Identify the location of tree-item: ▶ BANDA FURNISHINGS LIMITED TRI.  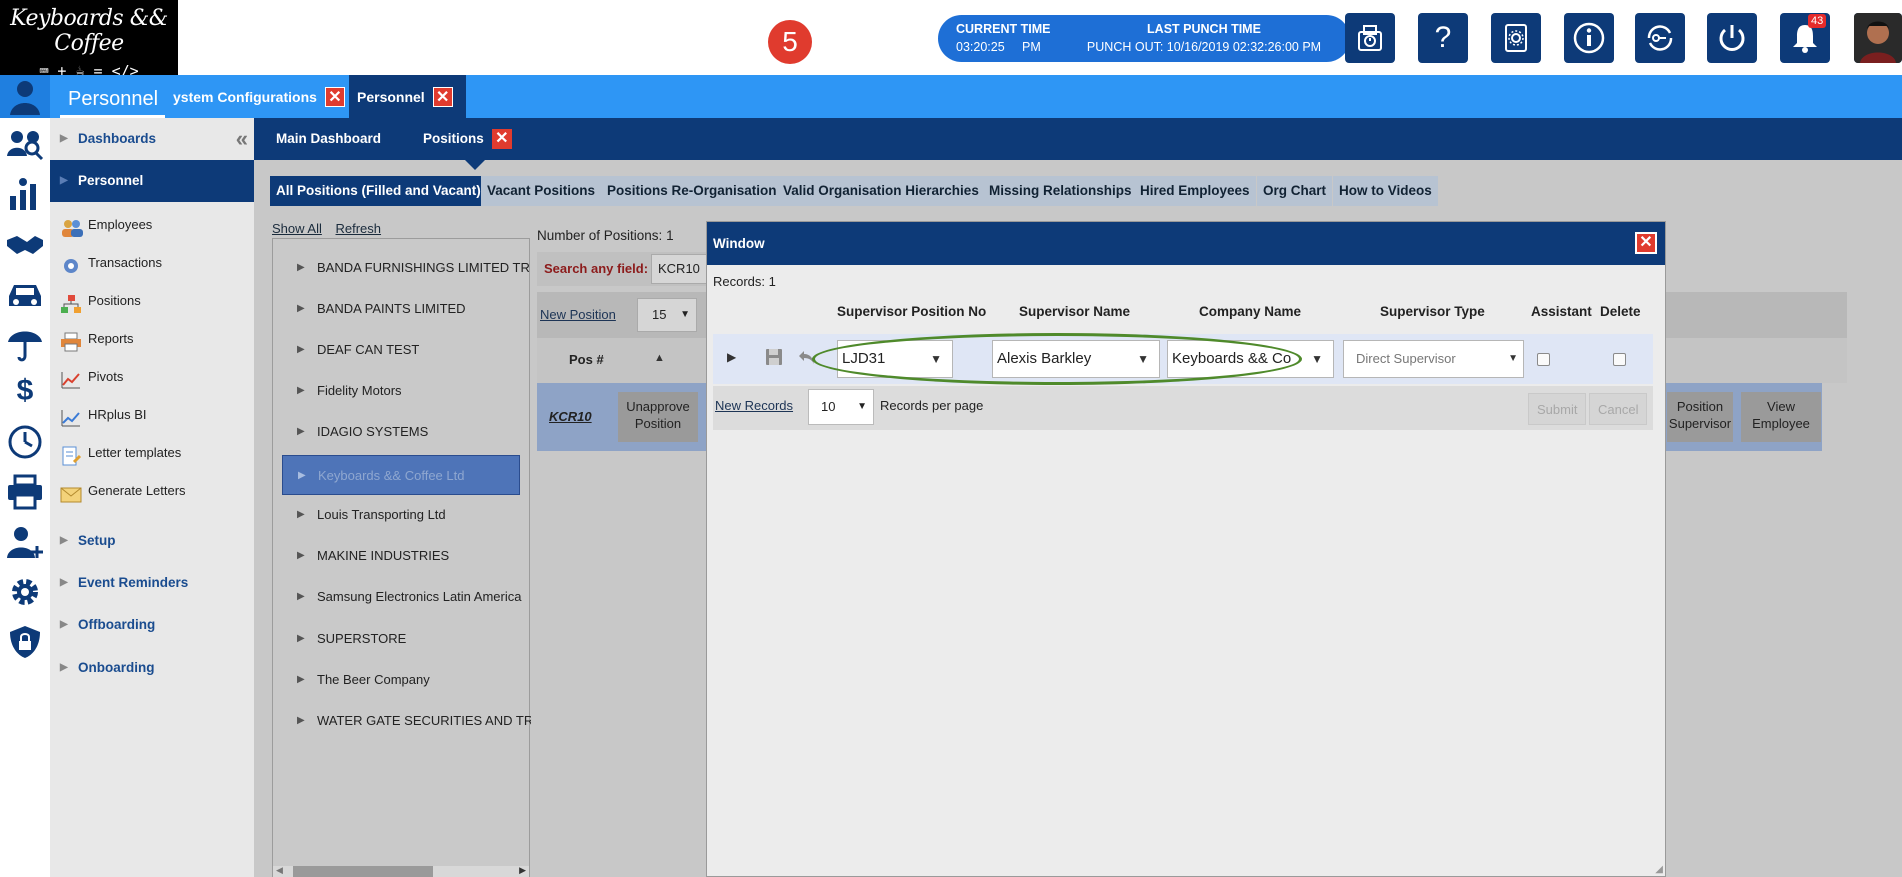
(402, 268).